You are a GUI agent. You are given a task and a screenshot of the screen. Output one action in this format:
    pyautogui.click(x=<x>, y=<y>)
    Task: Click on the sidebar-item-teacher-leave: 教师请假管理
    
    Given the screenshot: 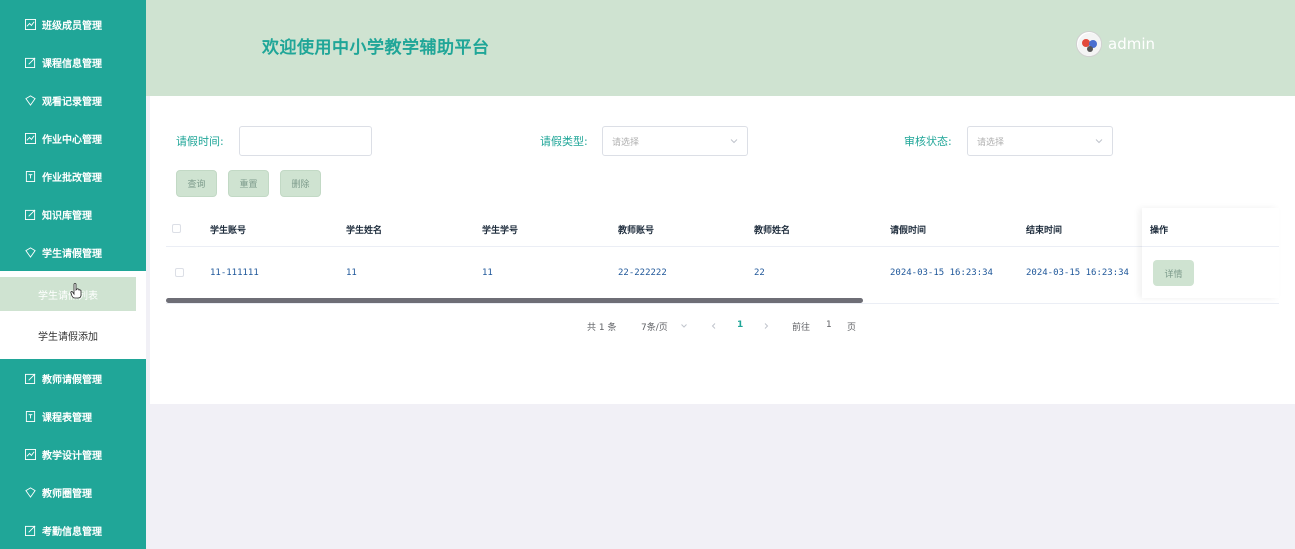 What is the action you would take?
    pyautogui.click(x=73, y=378)
    